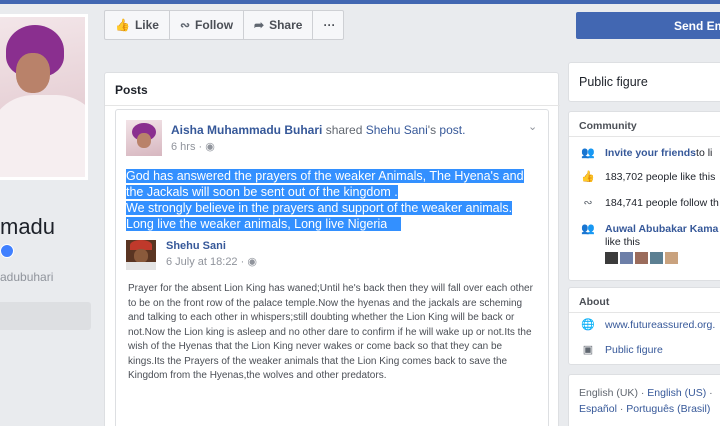 The width and height of the screenshot is (720, 426). What do you see at coordinates (246, 130) in the screenshot?
I see `post-author-link: Aisha Muhammadu Buhari` at bounding box center [246, 130].